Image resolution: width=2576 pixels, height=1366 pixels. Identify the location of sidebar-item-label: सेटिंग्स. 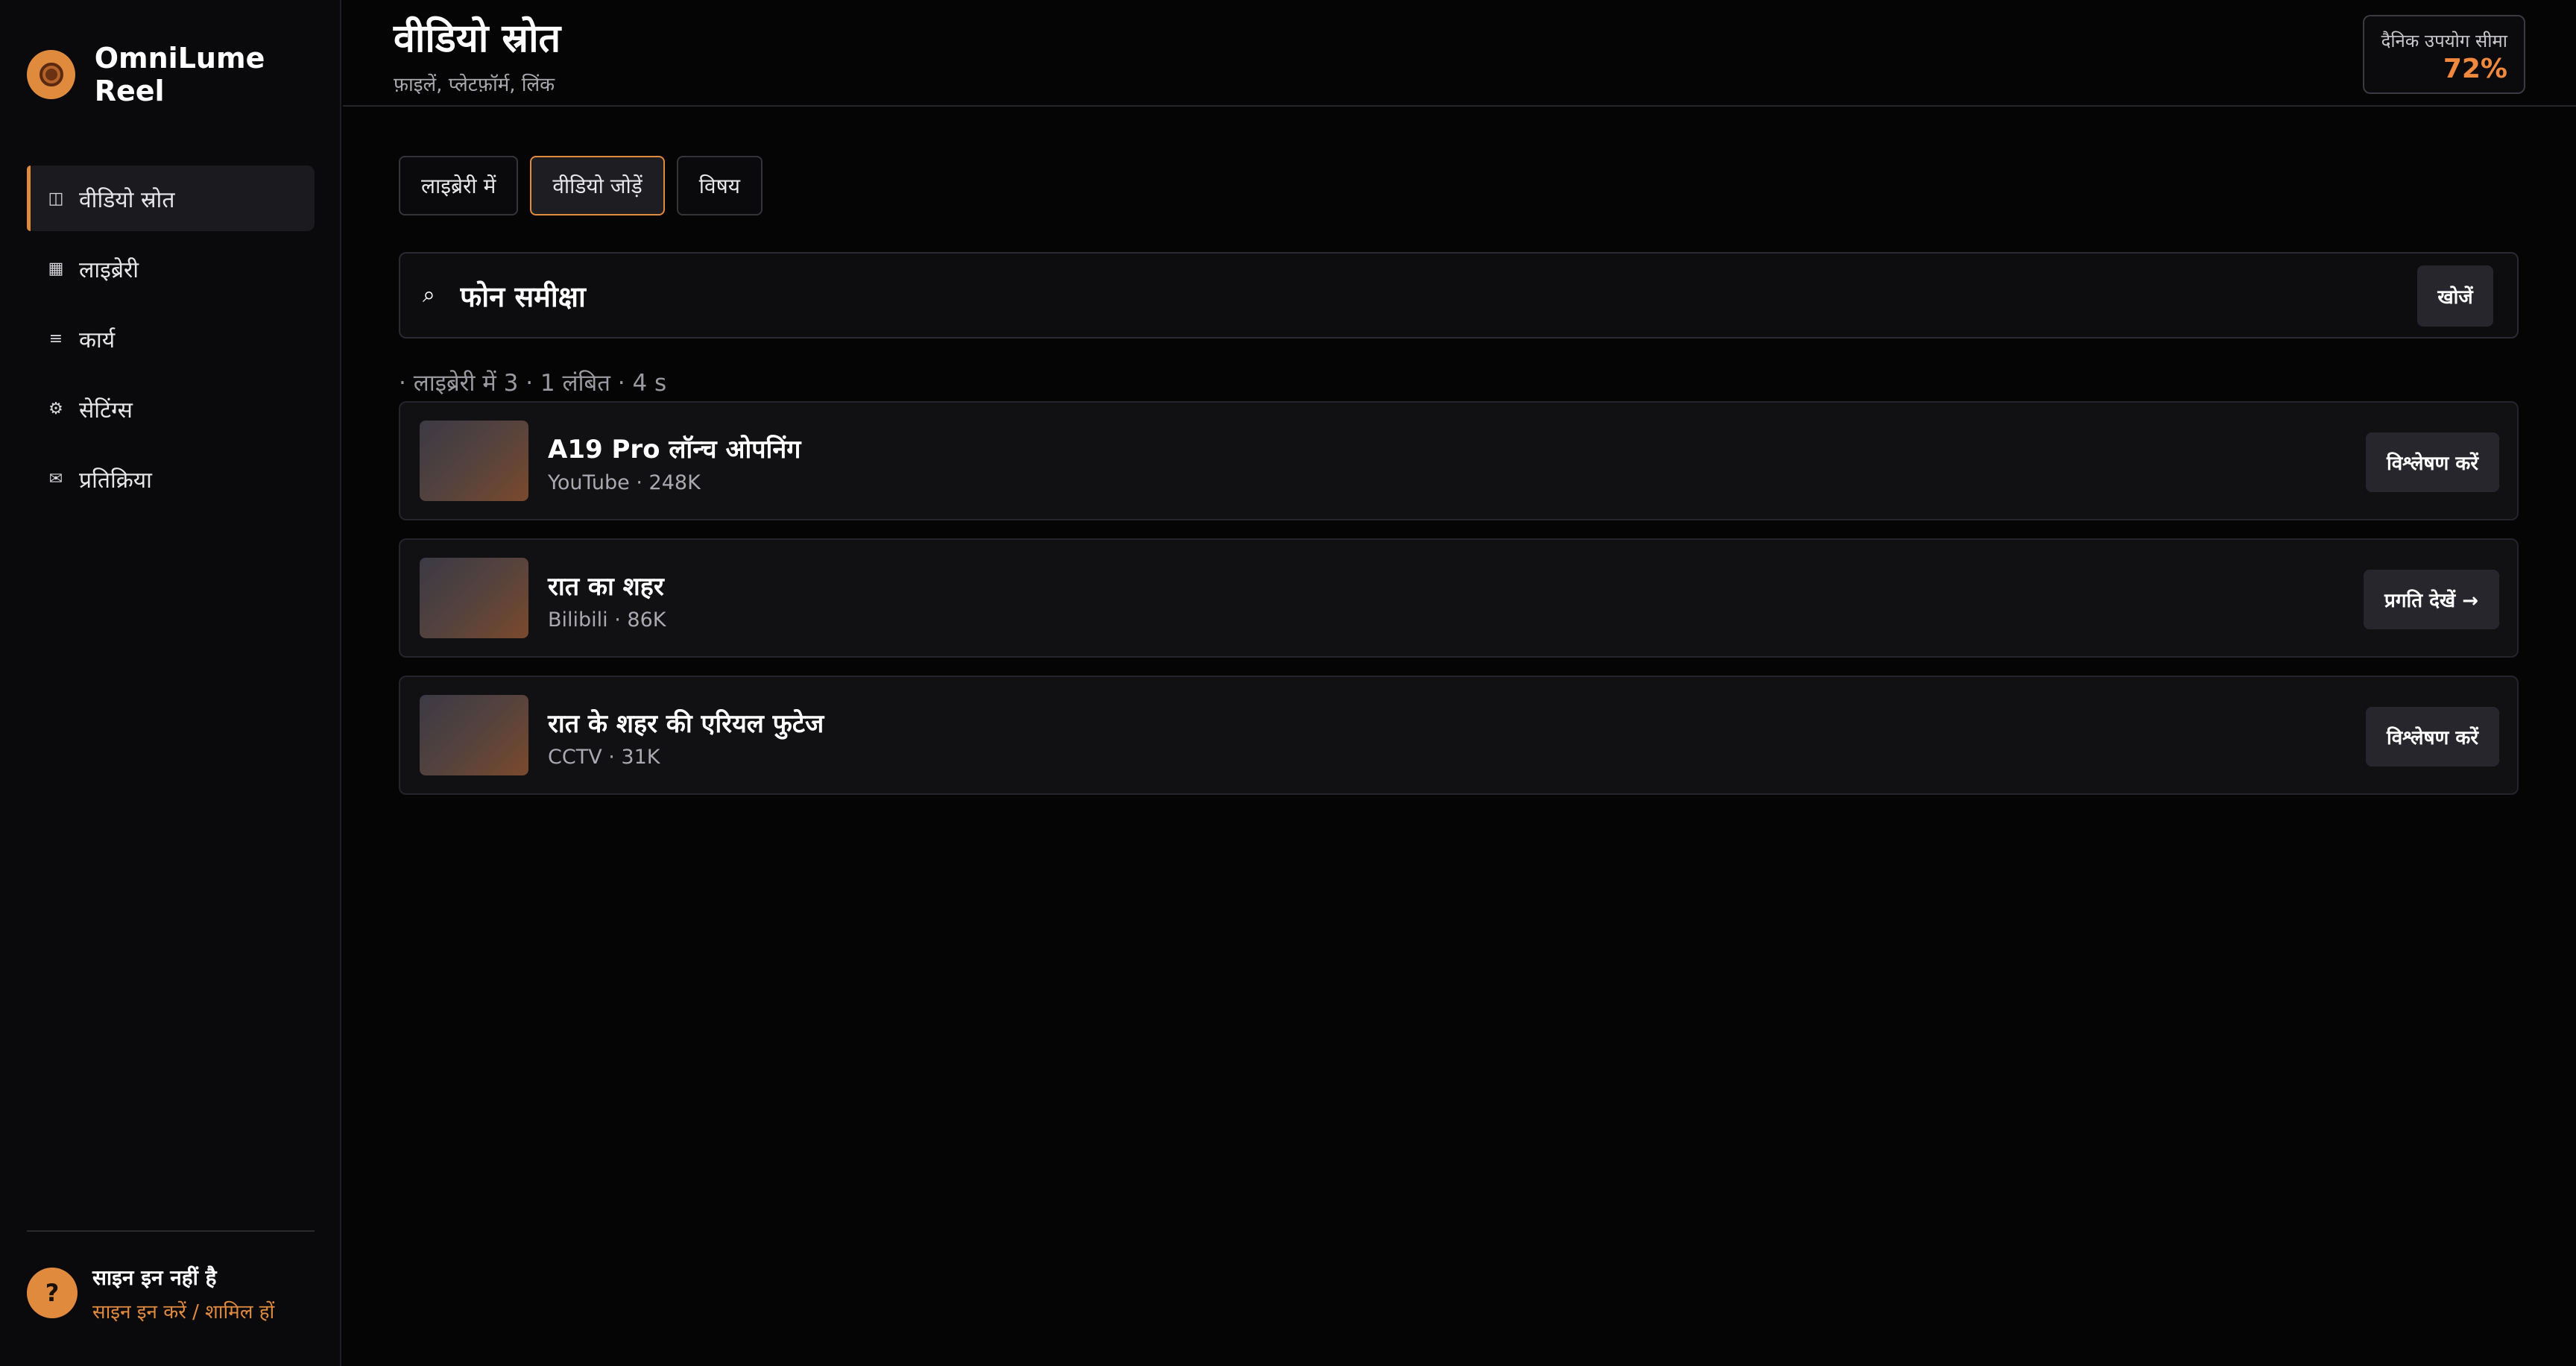
(106, 410).